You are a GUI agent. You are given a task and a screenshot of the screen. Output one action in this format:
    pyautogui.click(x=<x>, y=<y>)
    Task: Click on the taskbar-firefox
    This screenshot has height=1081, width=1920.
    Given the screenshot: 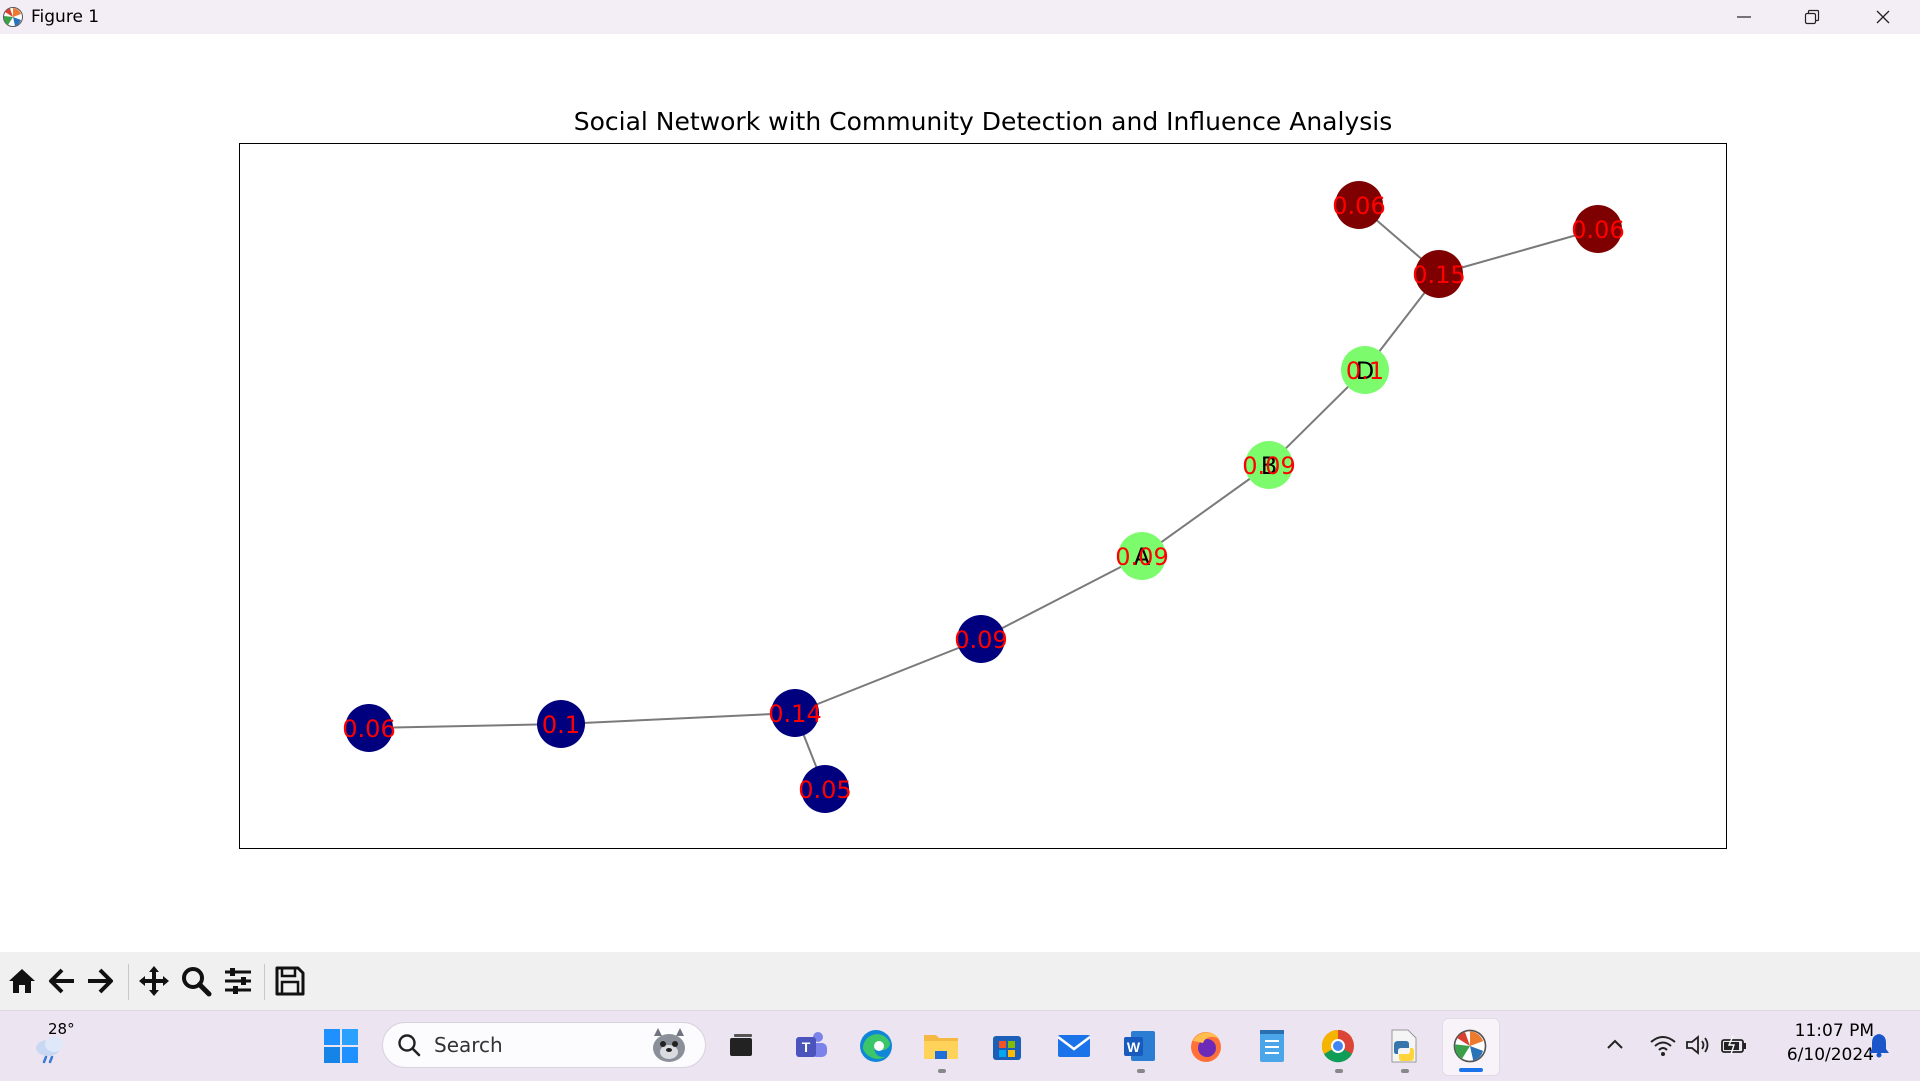 What is the action you would take?
    pyautogui.click(x=1206, y=1046)
    